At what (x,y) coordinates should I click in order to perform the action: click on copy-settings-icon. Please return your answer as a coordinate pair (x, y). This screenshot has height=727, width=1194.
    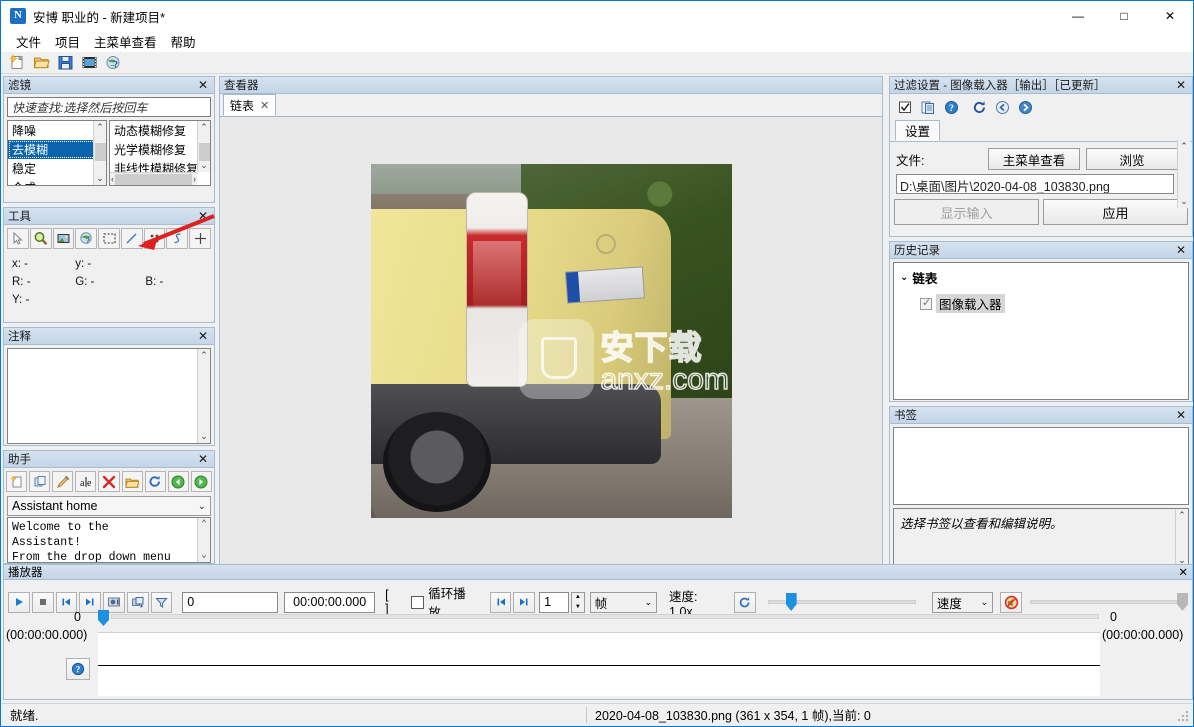
    Looking at the image, I should click on (928, 107).